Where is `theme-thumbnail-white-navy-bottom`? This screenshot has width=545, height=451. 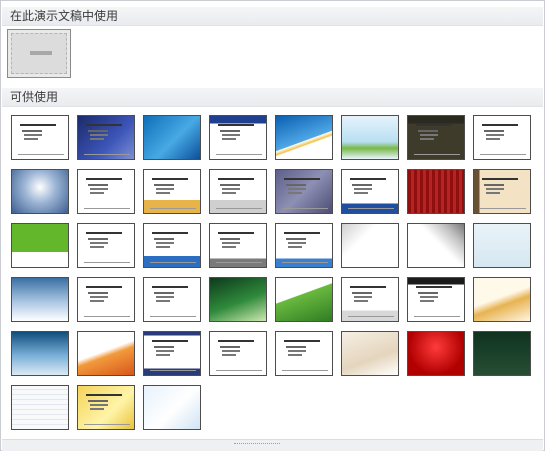
theme-thumbnail-white-navy-bottom is located at coordinates (172, 353).